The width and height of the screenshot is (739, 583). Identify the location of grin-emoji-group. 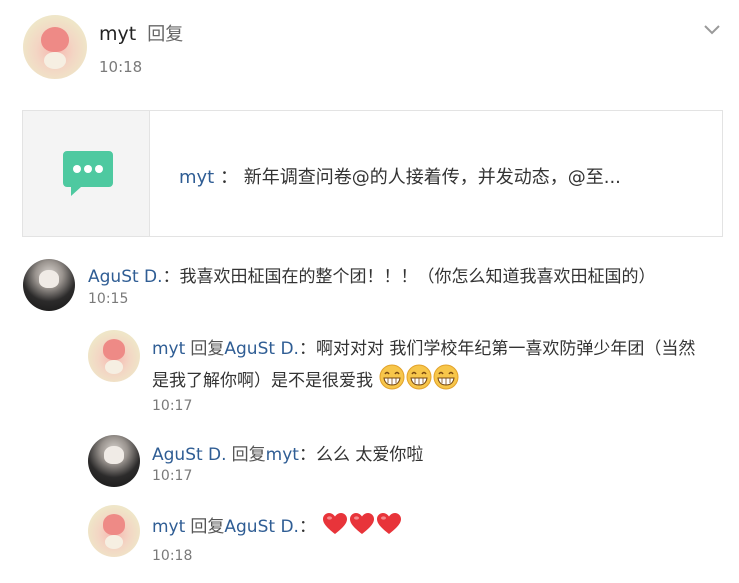
(418, 377).